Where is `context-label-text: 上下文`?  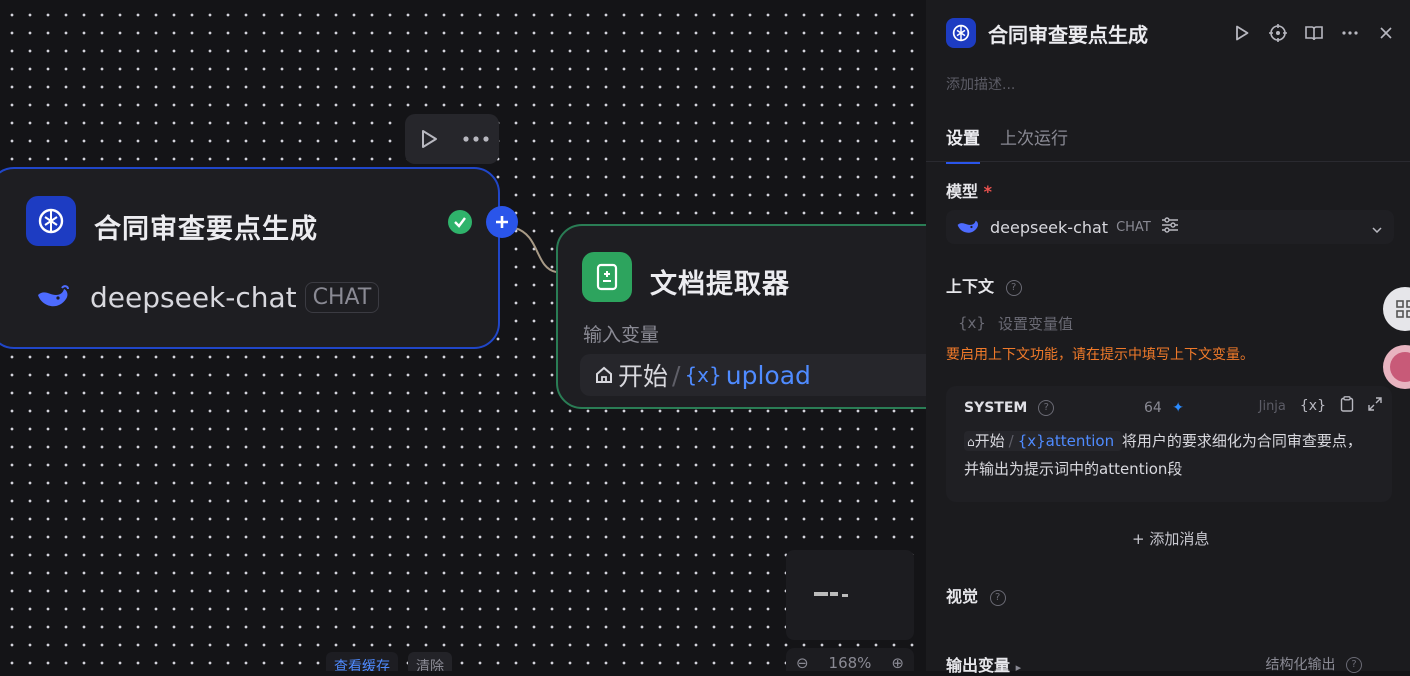 context-label-text: 上下文 is located at coordinates (970, 286).